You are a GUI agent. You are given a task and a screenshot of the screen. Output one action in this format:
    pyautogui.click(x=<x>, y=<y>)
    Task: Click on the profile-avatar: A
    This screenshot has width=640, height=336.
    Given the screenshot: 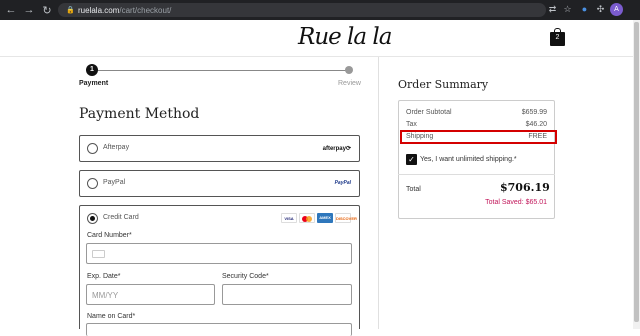 What is the action you would take?
    pyautogui.click(x=616, y=9)
    